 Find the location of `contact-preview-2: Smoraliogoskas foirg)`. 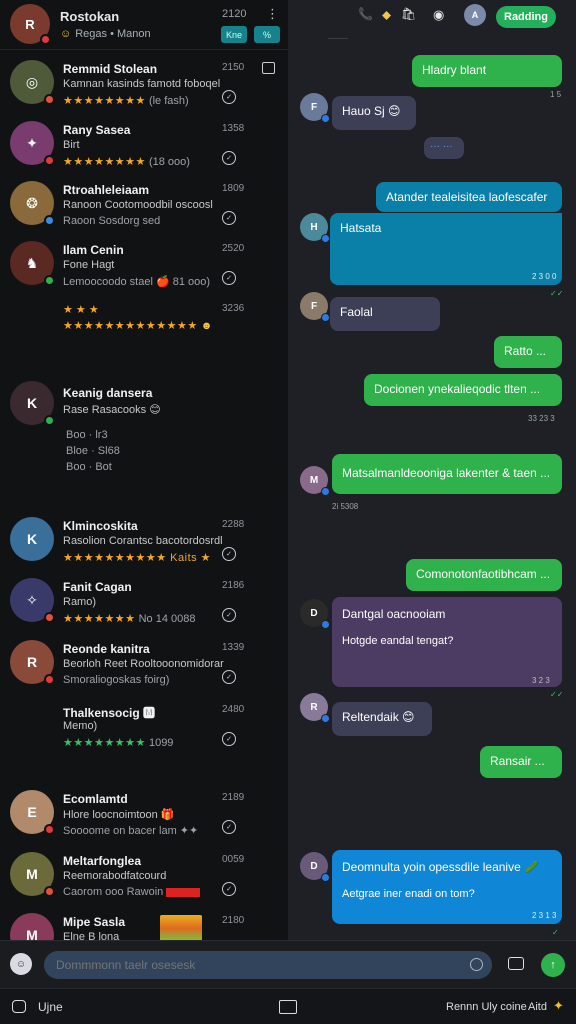

contact-preview-2: Smoraliogoskas foirg) is located at coordinates (116, 680).